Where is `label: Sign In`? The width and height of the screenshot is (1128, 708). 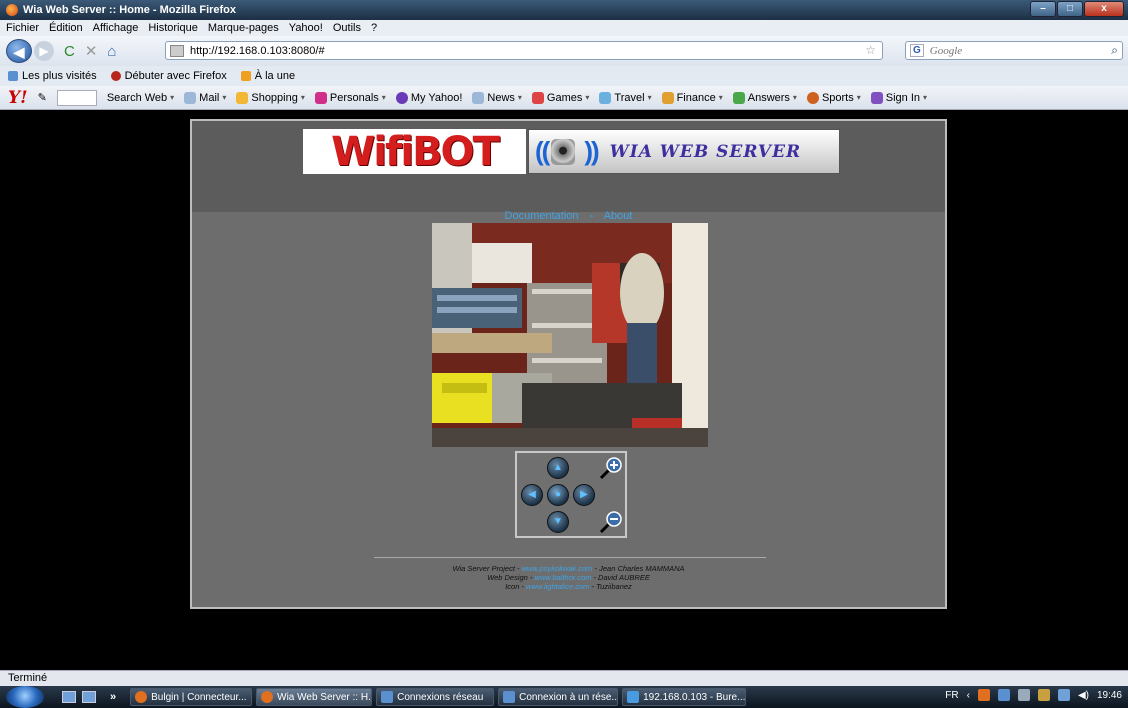
label: Sign In is located at coordinates (902, 97).